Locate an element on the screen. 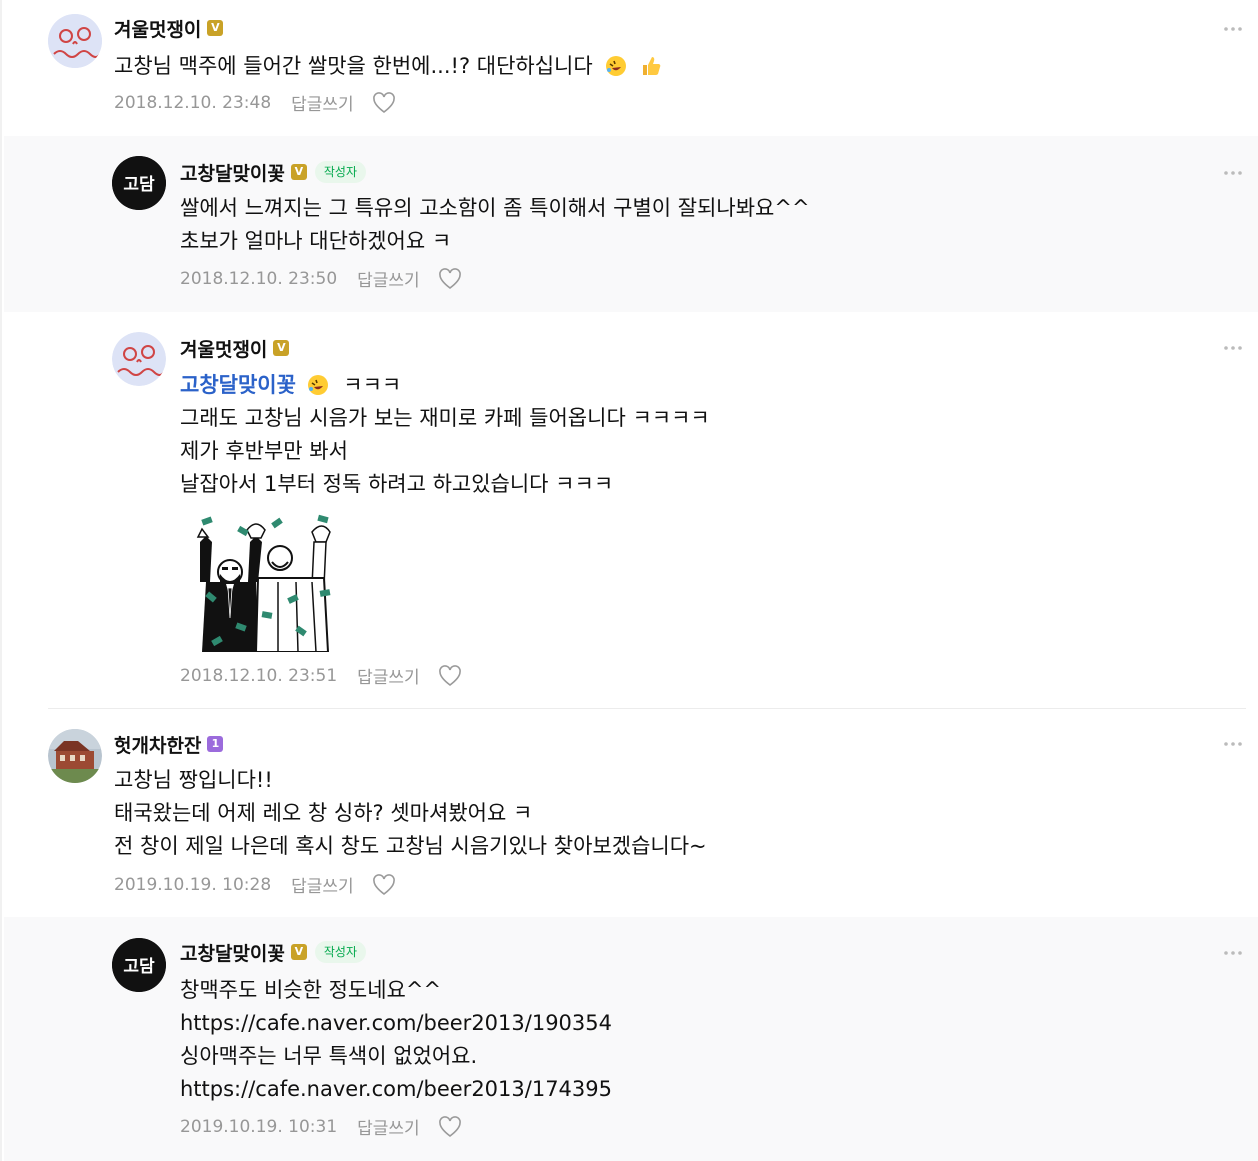 The height and width of the screenshot is (1161, 1258). comment-link: https://cafe.naver.com/beer2013/174395 is located at coordinates (396, 1089).